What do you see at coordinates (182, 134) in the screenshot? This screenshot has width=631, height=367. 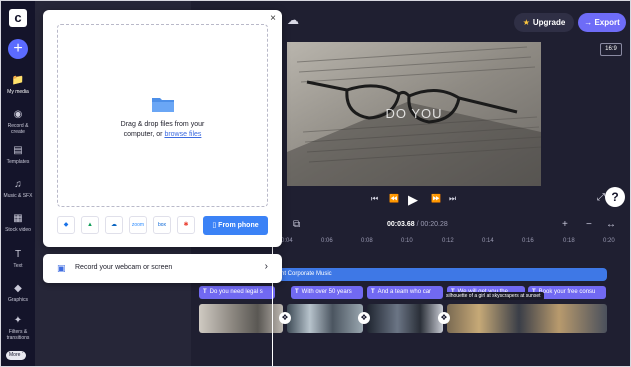 I see `browse-files-link: browse files` at bounding box center [182, 134].